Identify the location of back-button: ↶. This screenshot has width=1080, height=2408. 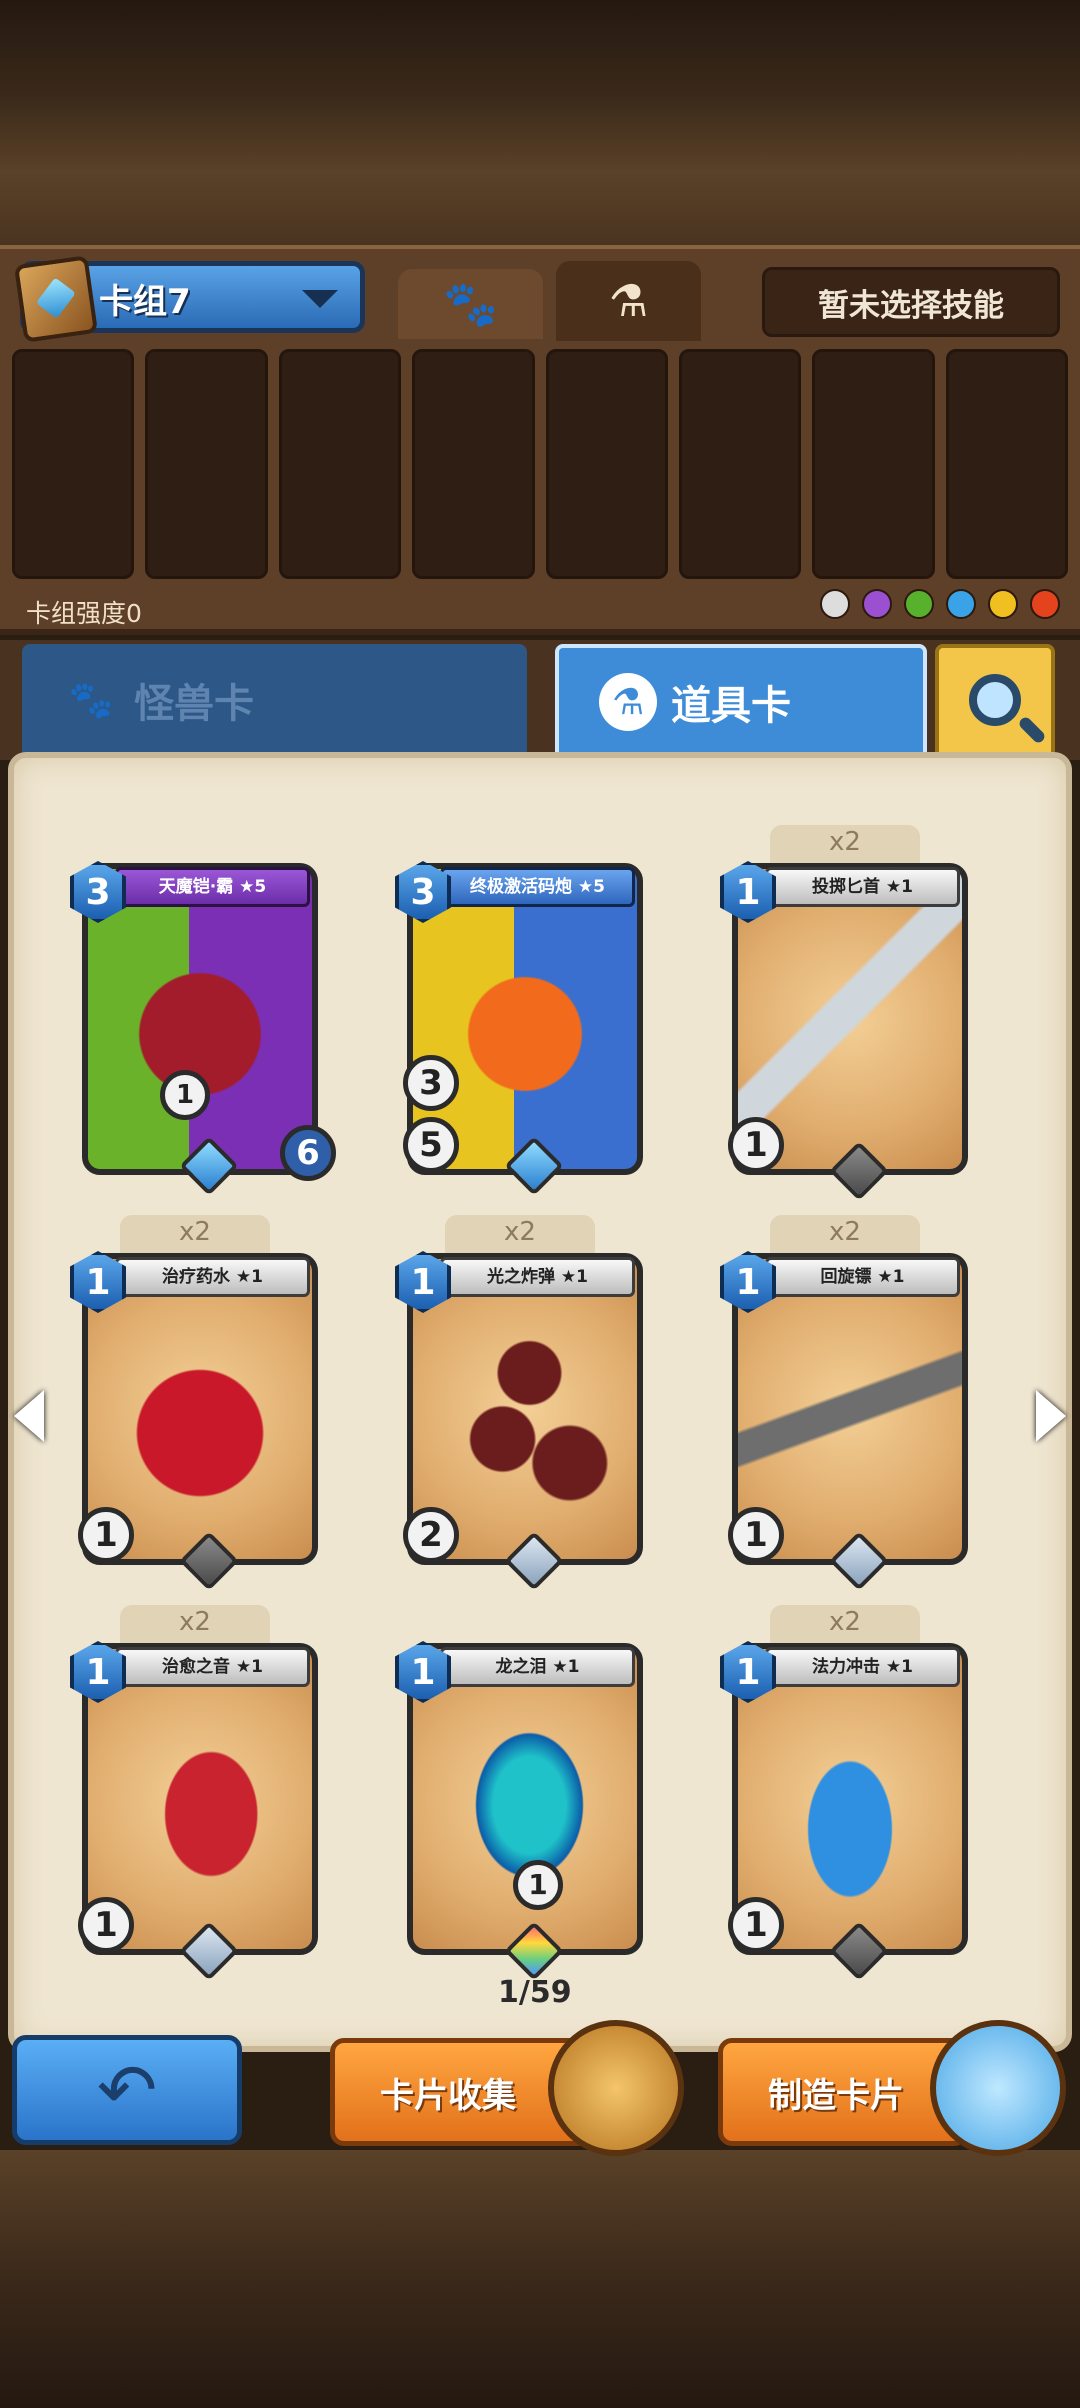
(127, 2090).